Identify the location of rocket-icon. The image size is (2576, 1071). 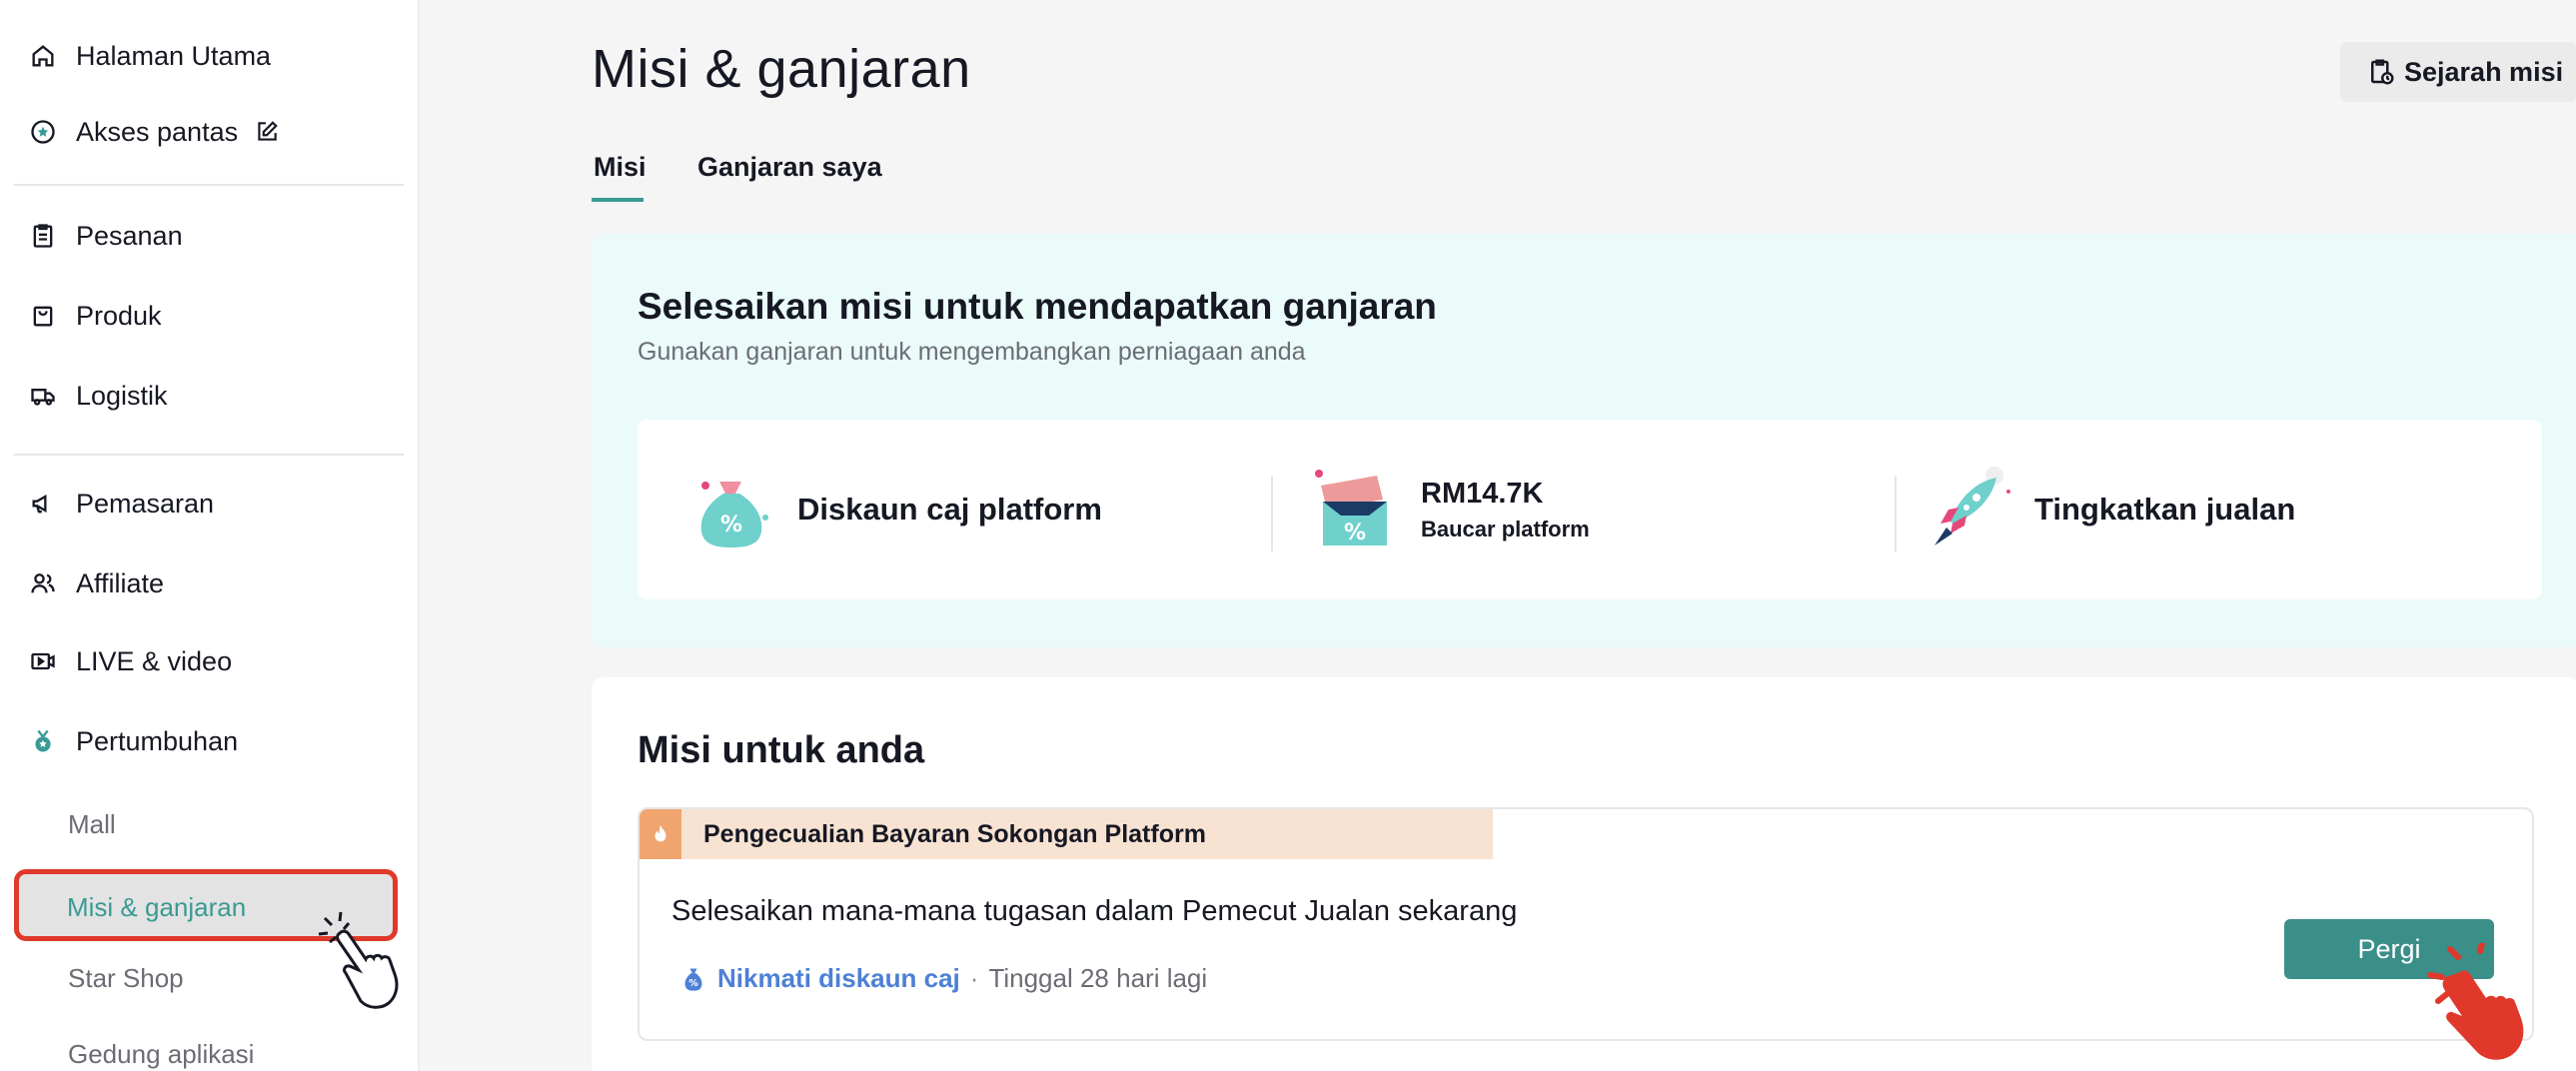
(1972, 506).